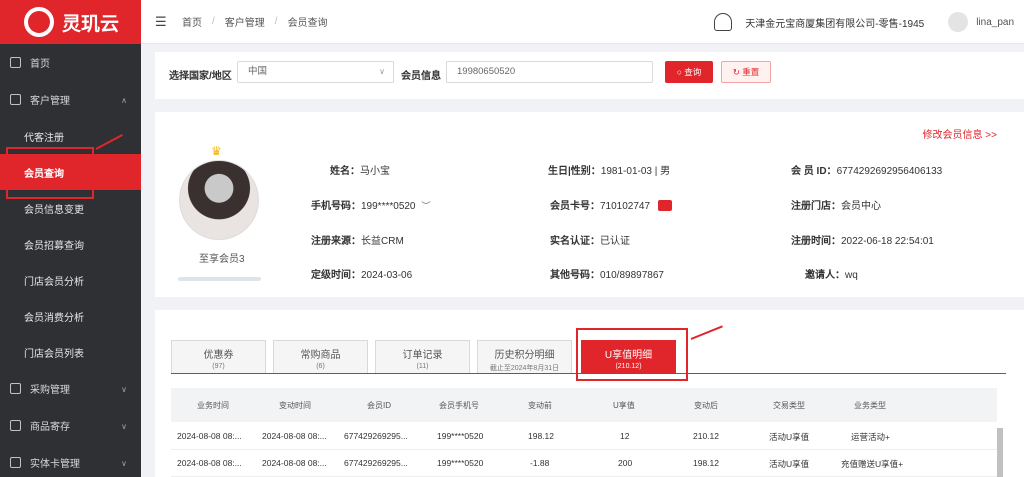  What do you see at coordinates (357, 239) in the screenshot?
I see `field-reg-source: 注册来源：长益CRM` at bounding box center [357, 239].